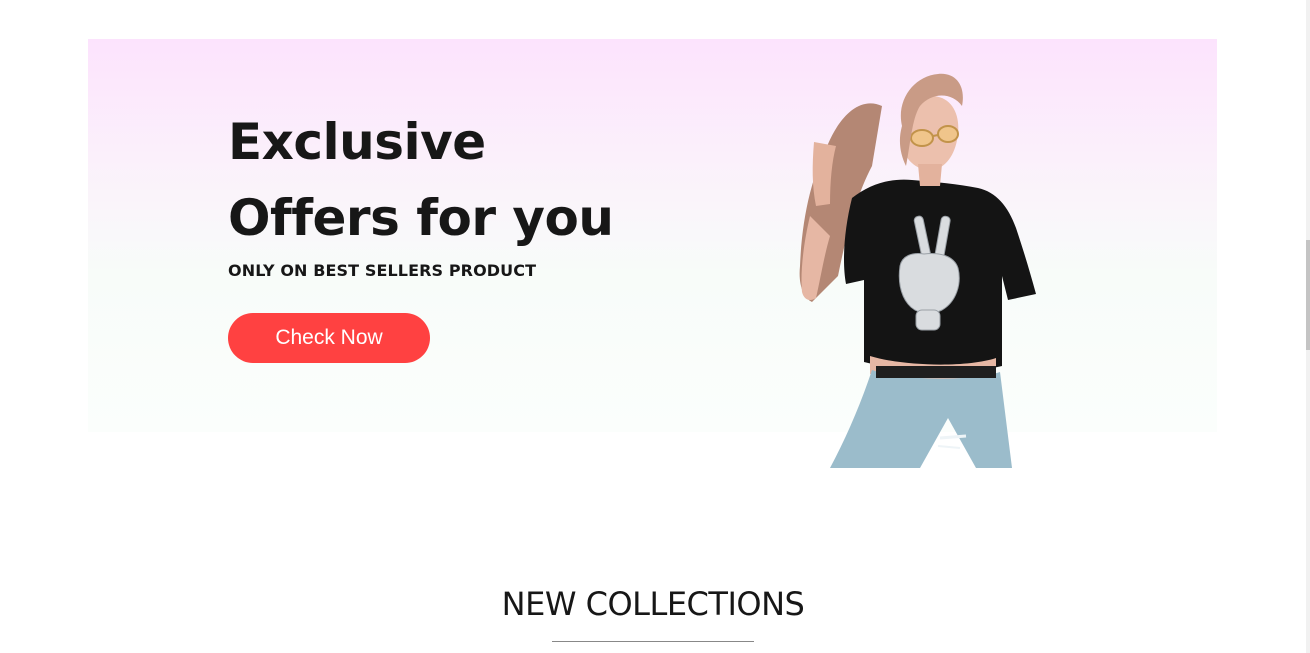 The height and width of the screenshot is (653, 1310). I want to click on section-title-underline, so click(653, 641).